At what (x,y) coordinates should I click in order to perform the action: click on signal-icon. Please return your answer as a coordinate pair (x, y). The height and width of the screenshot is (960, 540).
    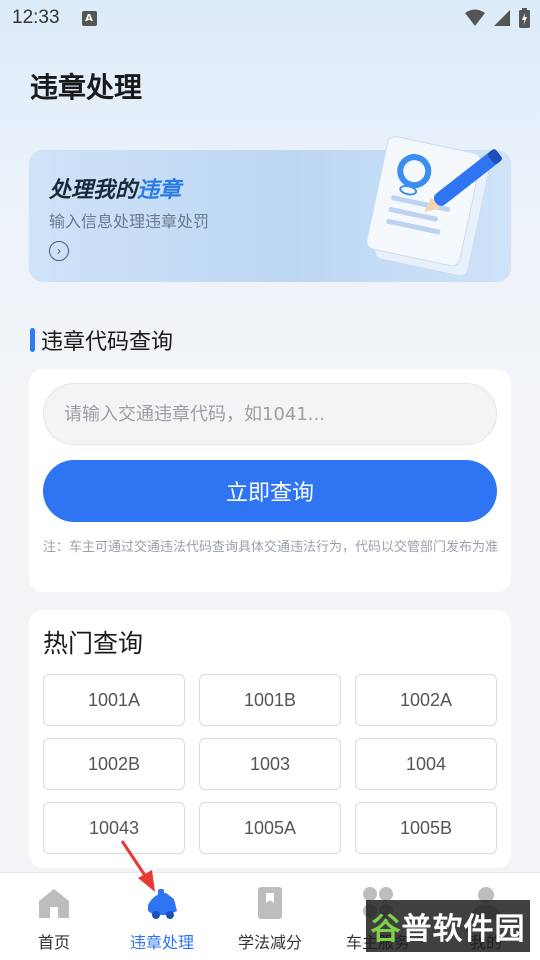
    Looking at the image, I should click on (502, 18).